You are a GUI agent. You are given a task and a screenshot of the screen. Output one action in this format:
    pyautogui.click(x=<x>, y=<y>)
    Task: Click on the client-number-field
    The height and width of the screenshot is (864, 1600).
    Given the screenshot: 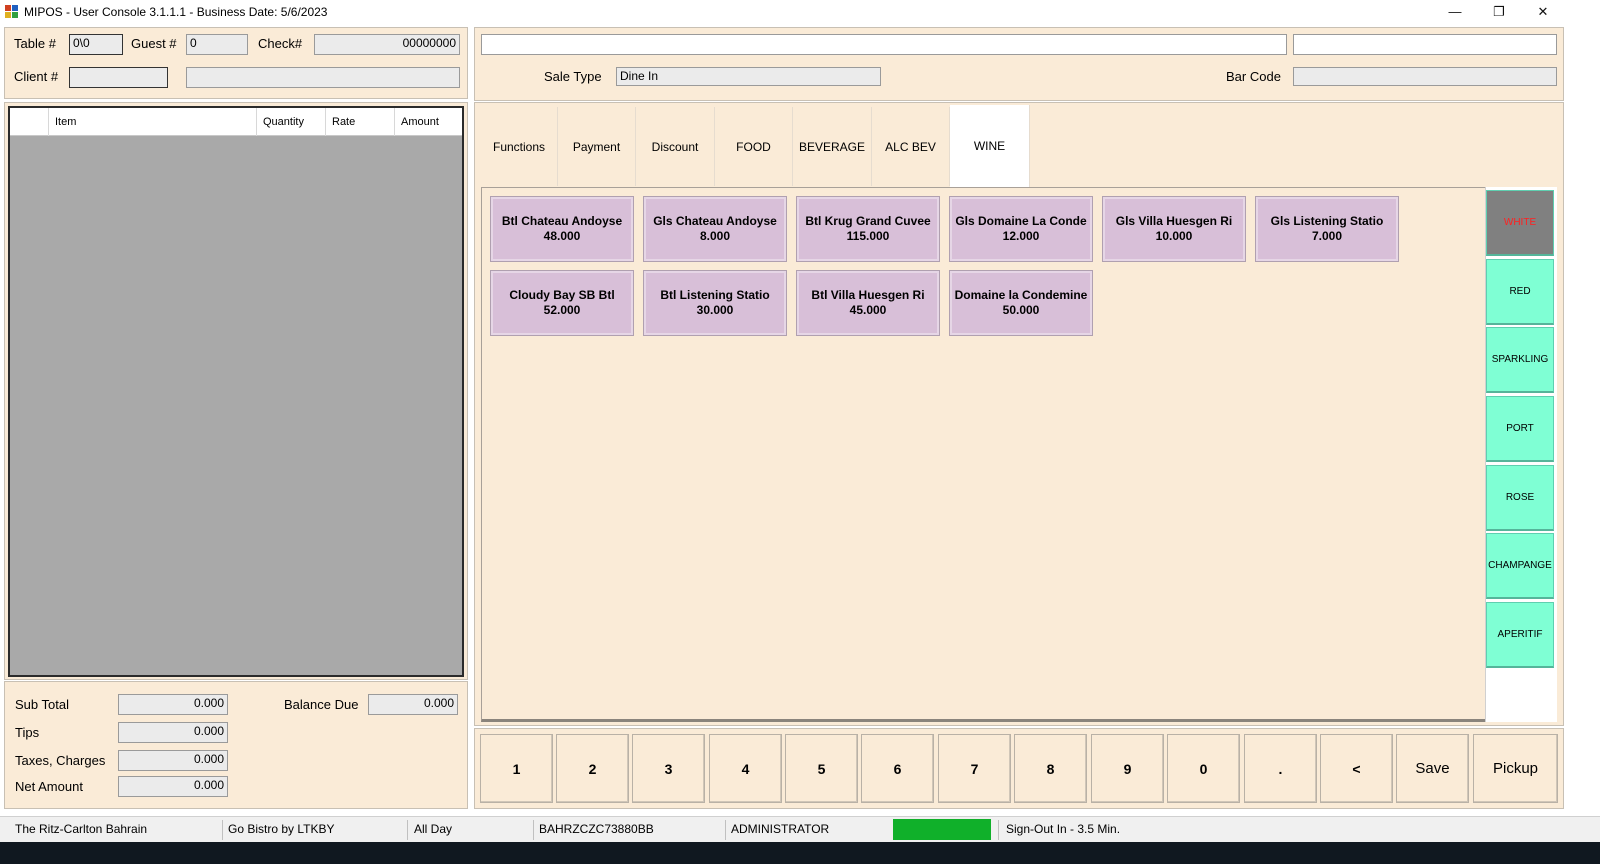 What is the action you would take?
    pyautogui.click(x=118, y=77)
    